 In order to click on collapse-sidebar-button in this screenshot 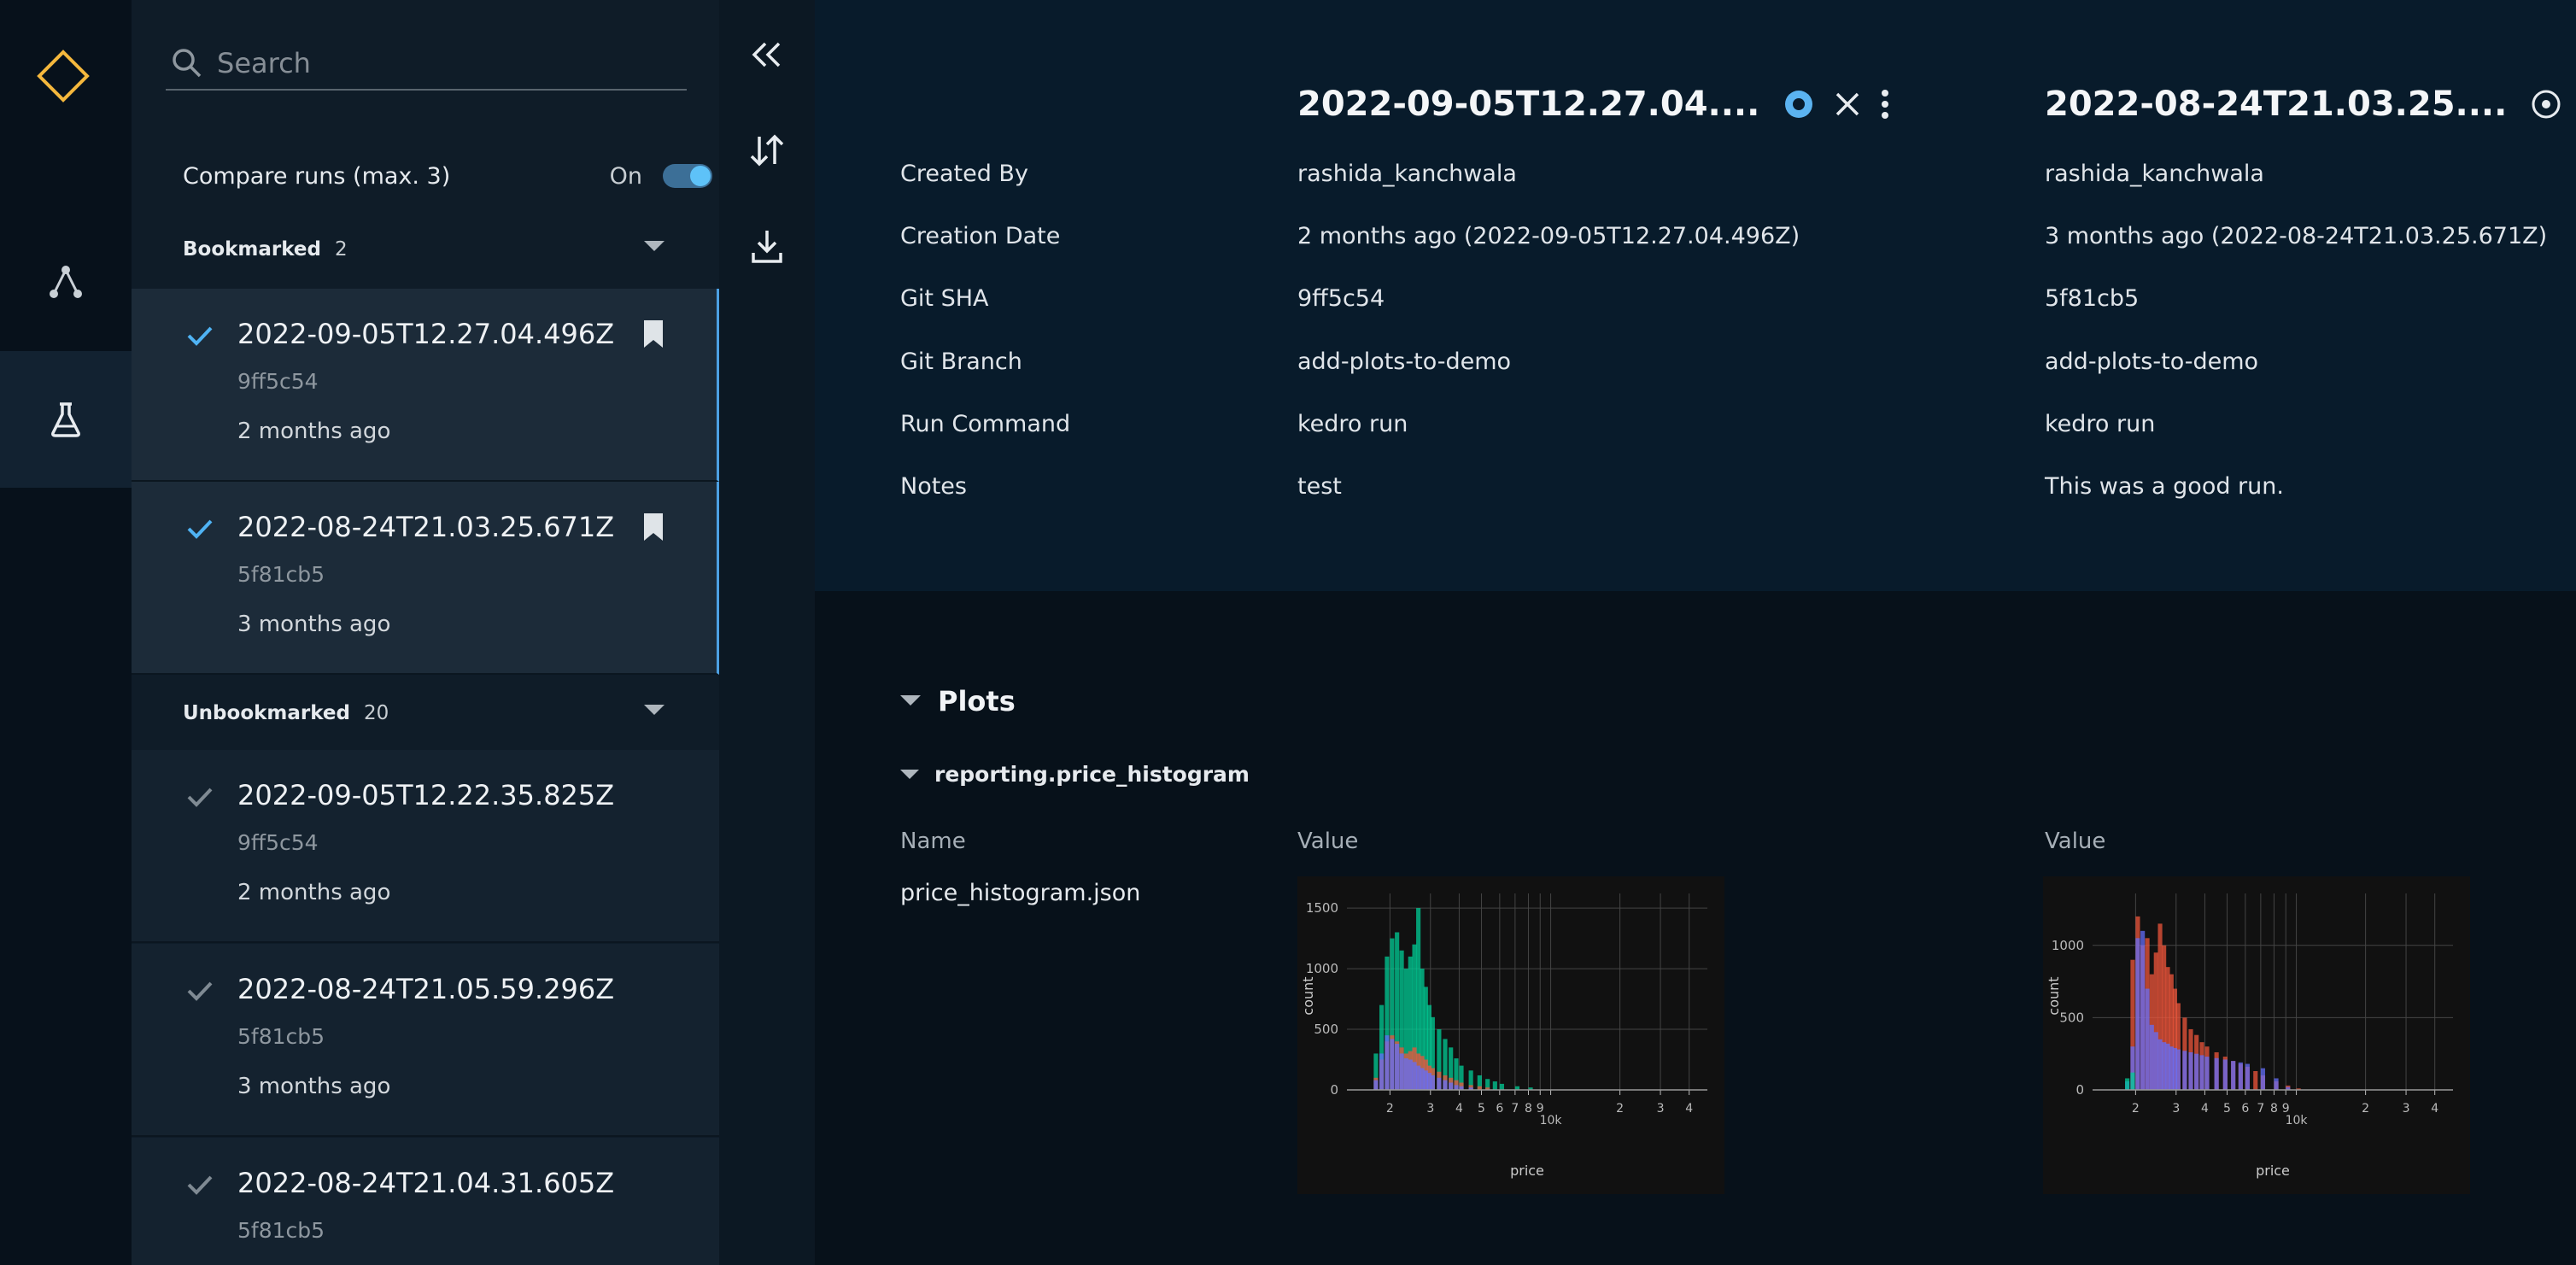, I will do `click(767, 55)`.